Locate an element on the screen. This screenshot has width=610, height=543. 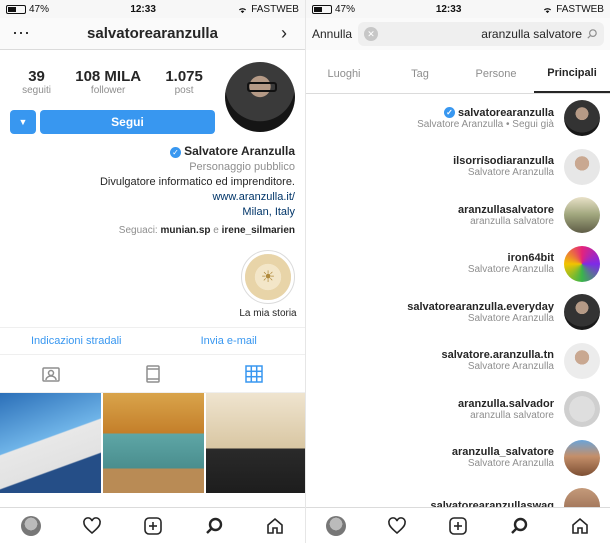
result-username: ilsorrisodiaranzulla is located at coordinates (503, 161).